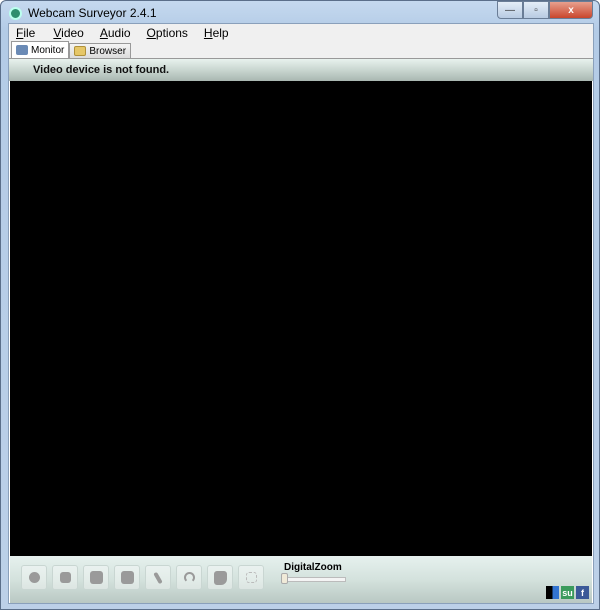 The height and width of the screenshot is (610, 600). What do you see at coordinates (284, 578) in the screenshot?
I see `digital-zoom-thumb` at bounding box center [284, 578].